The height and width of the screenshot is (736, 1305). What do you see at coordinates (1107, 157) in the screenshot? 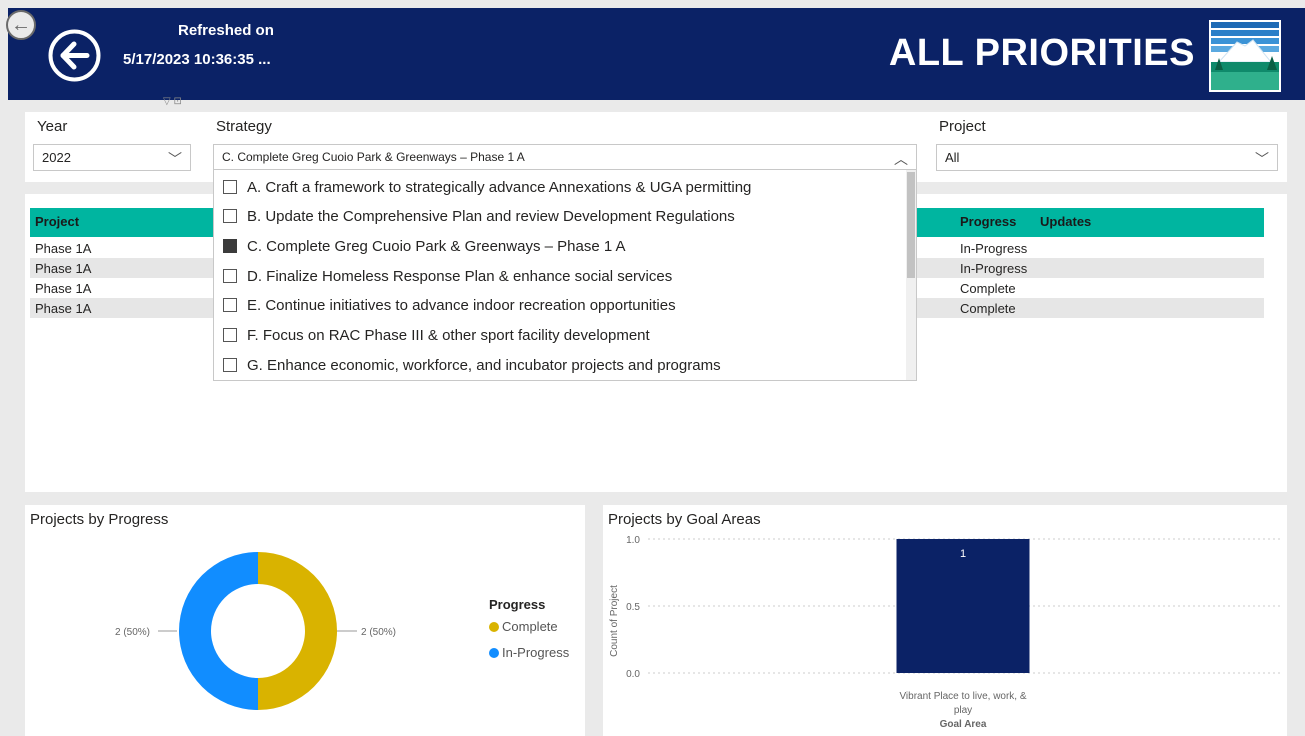
I see `project-dropdown: All ﹀` at bounding box center [1107, 157].